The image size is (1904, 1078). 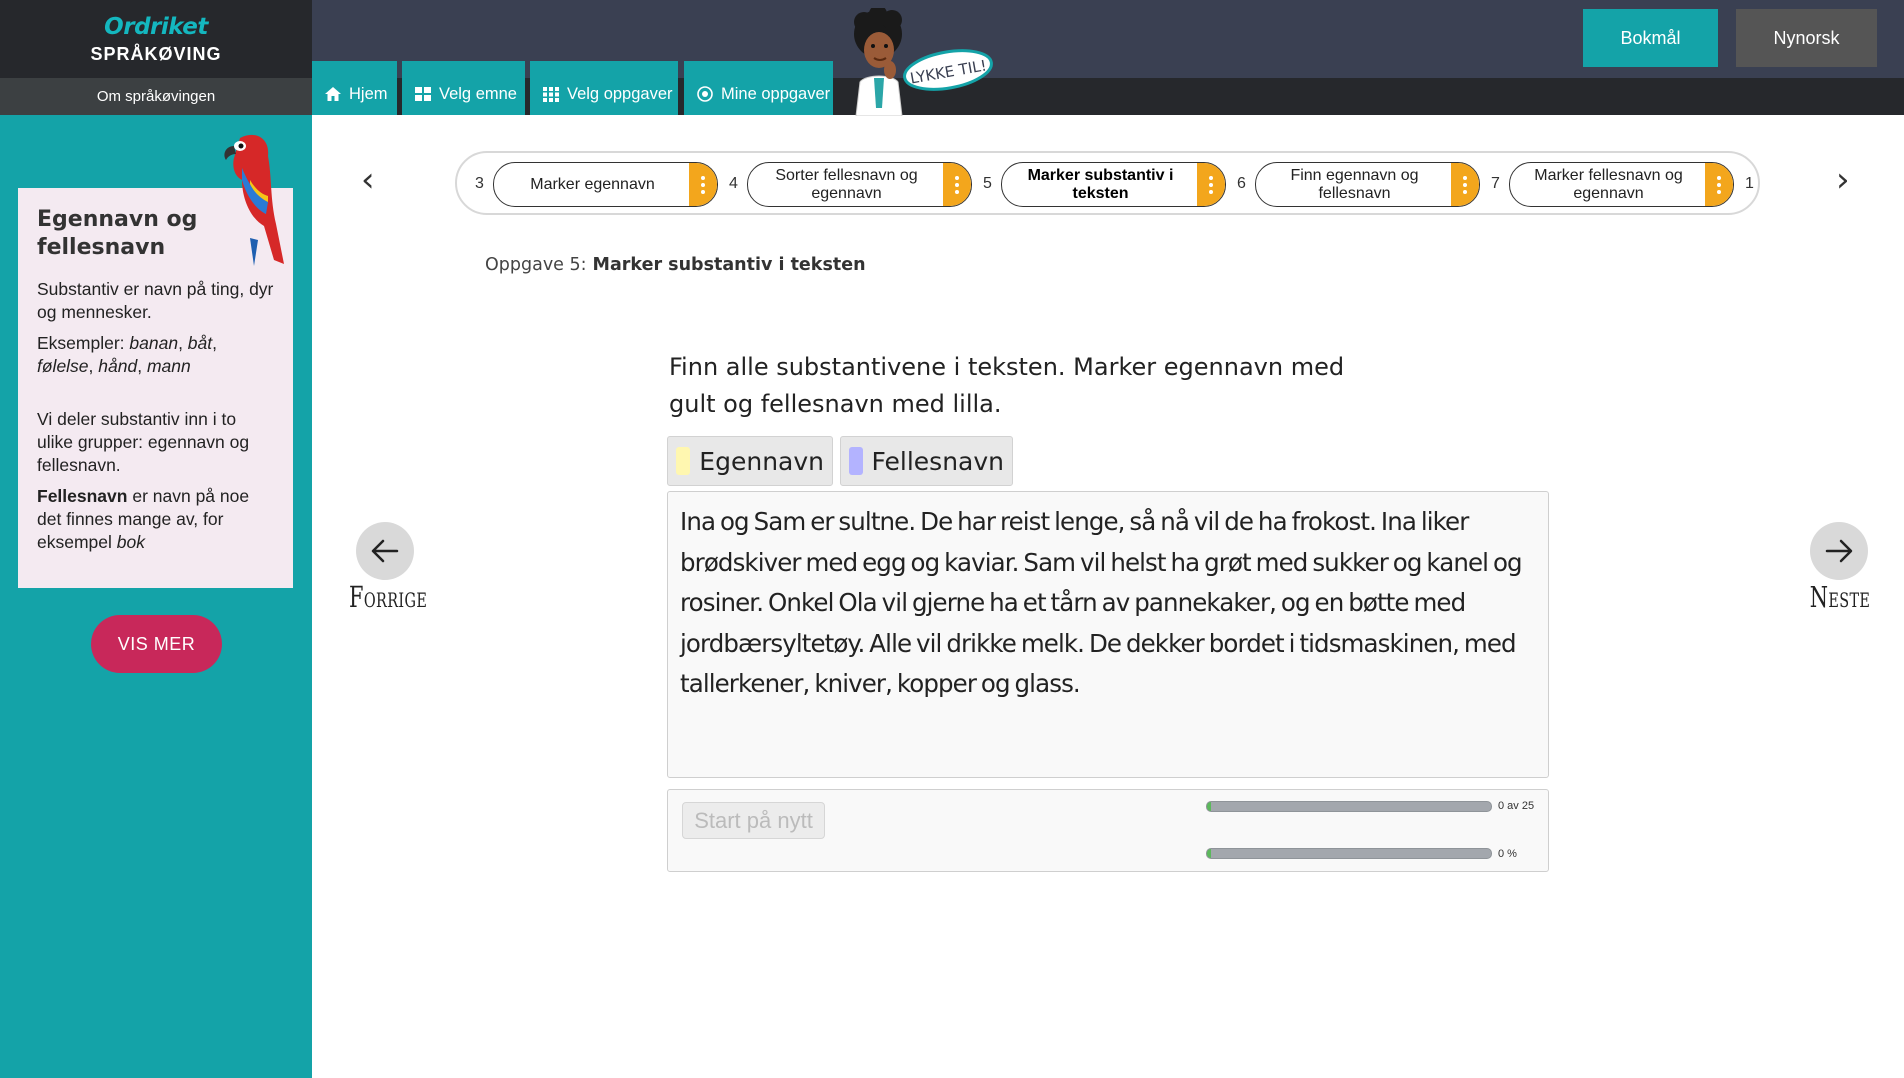 I want to click on nav-velg-emne-label: Velg emne, so click(x=478, y=93).